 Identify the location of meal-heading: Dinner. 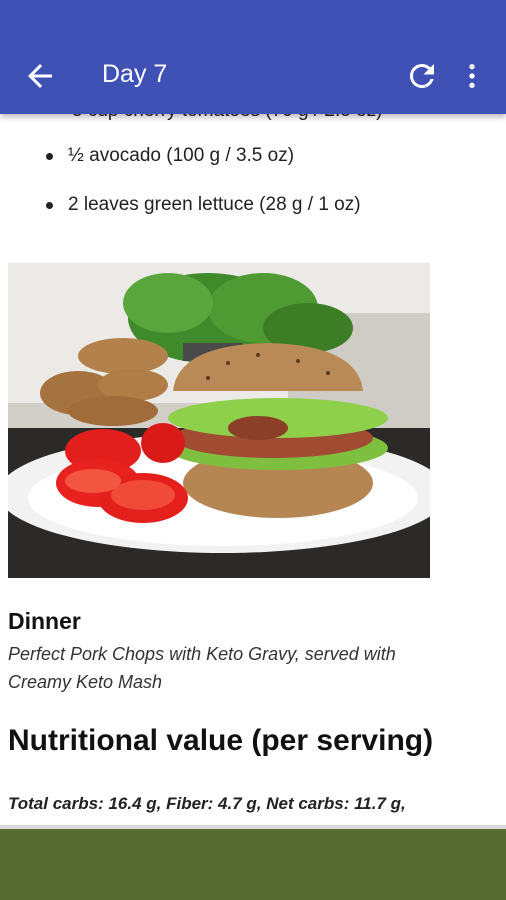
(44, 621).